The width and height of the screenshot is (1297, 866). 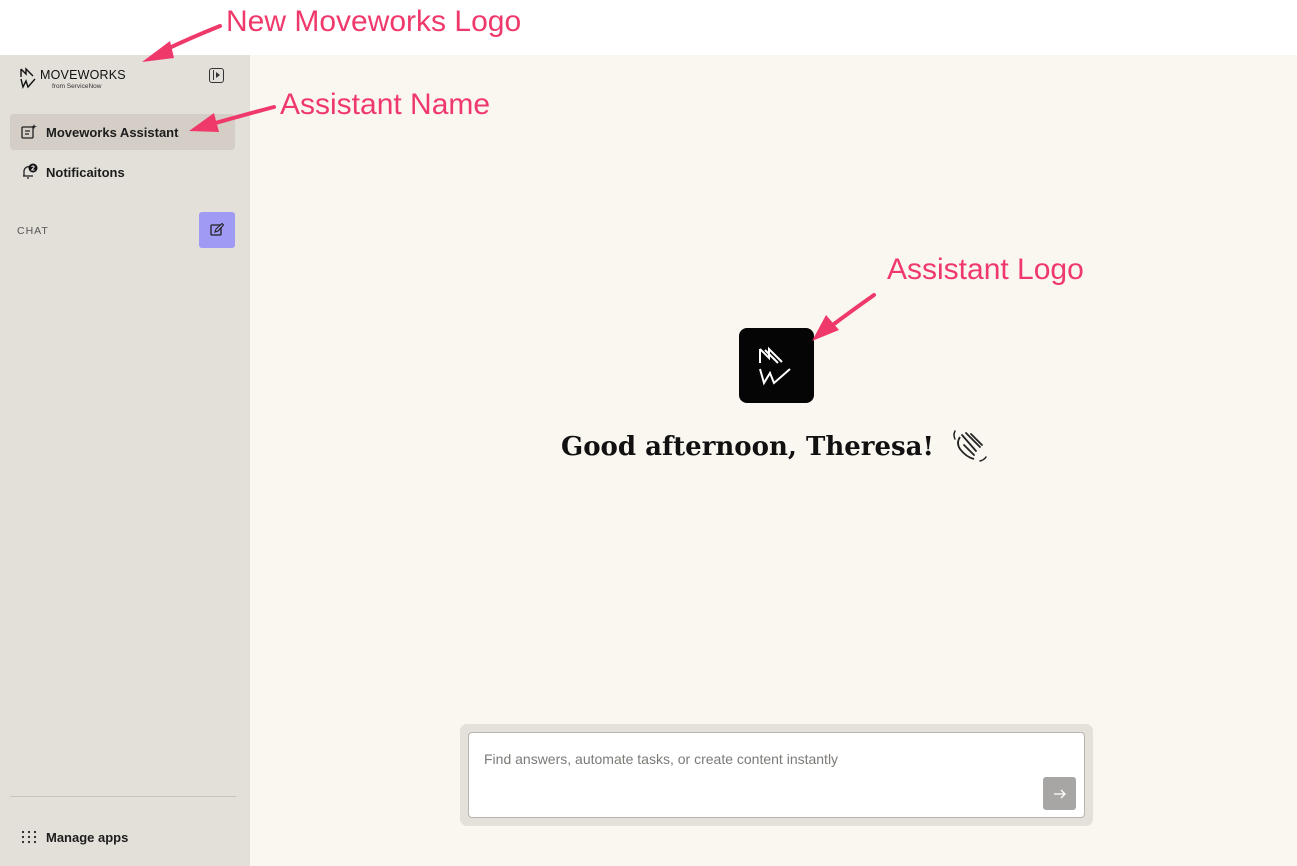 I want to click on sidebar-item-notifications: 2 Notificaitons, so click(x=122, y=172).